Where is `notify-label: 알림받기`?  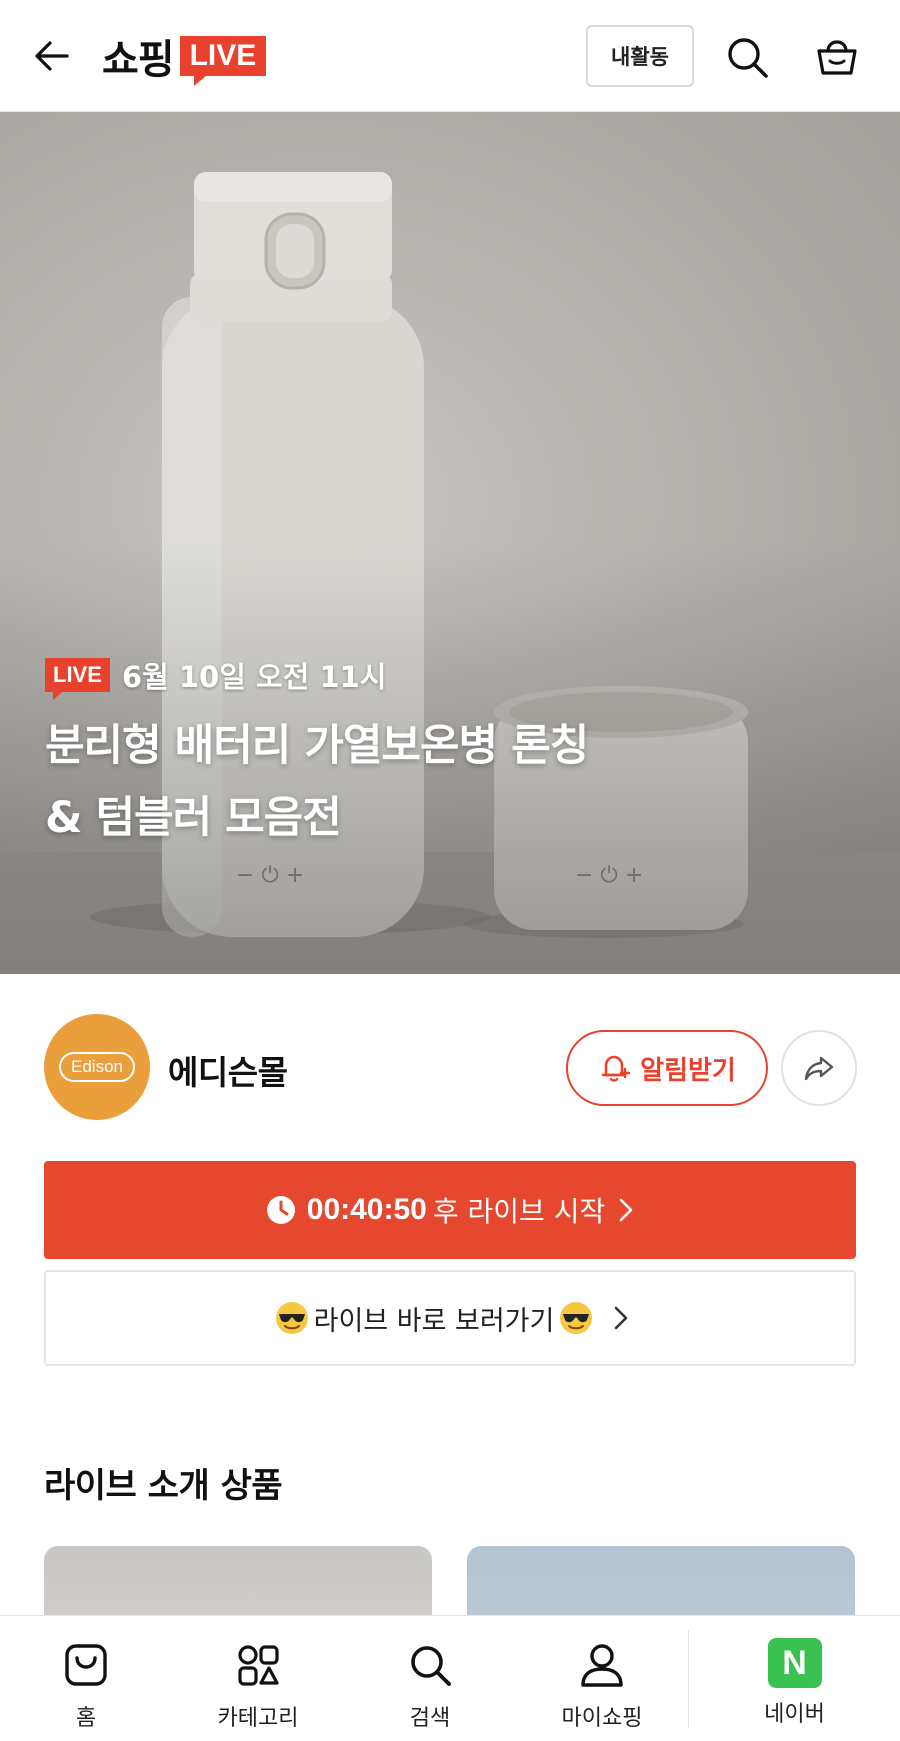
notify-label: 알림받기 is located at coordinates (688, 1070).